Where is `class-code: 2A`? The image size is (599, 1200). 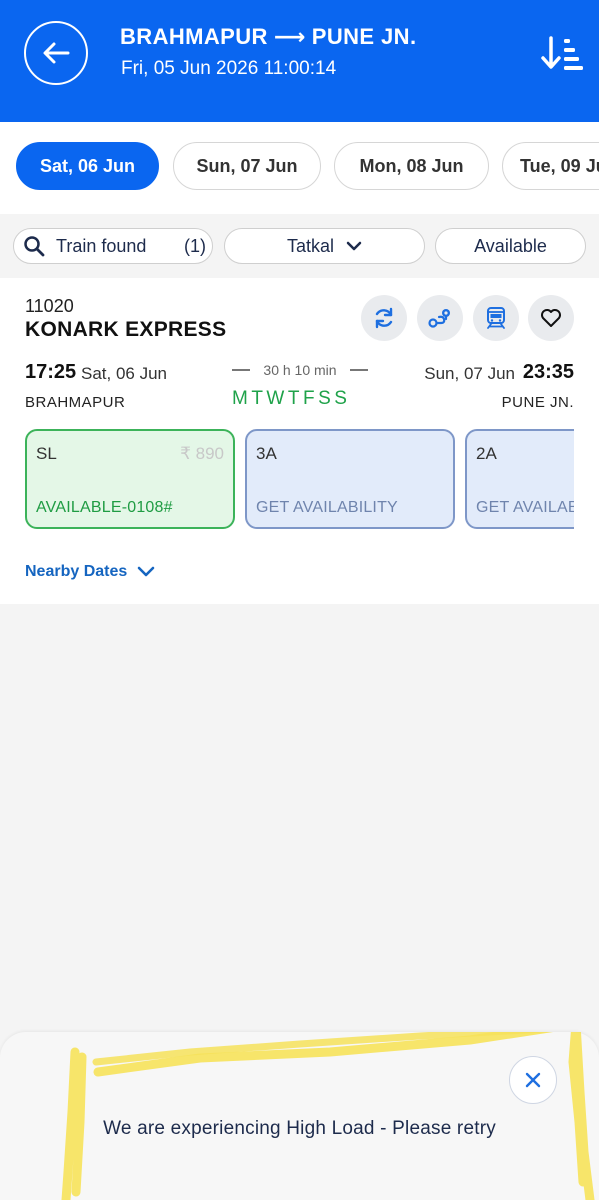
class-code: 2A is located at coordinates (486, 453).